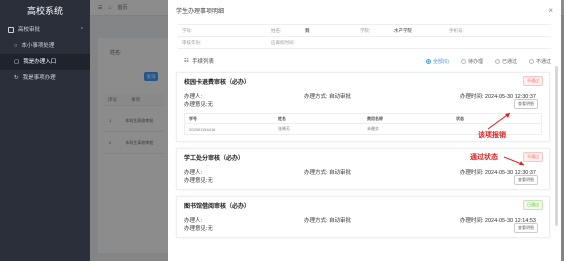 The image size is (564, 261). Describe the element at coordinates (509, 61) in the screenshot. I see `filter-label: 已通过` at that location.